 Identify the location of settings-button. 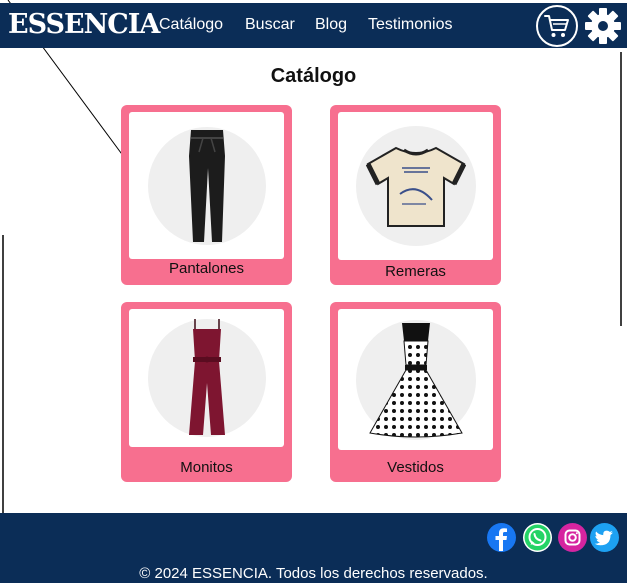
(603, 26).